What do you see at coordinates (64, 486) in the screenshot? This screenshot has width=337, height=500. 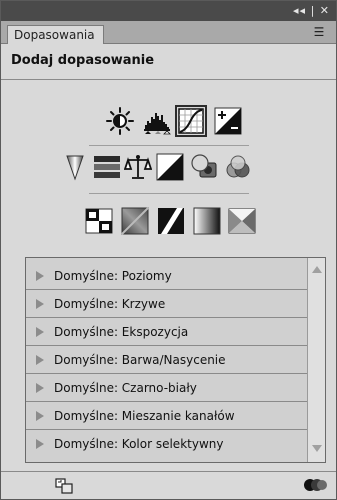 I see `clip-to-layer-icon` at bounding box center [64, 486].